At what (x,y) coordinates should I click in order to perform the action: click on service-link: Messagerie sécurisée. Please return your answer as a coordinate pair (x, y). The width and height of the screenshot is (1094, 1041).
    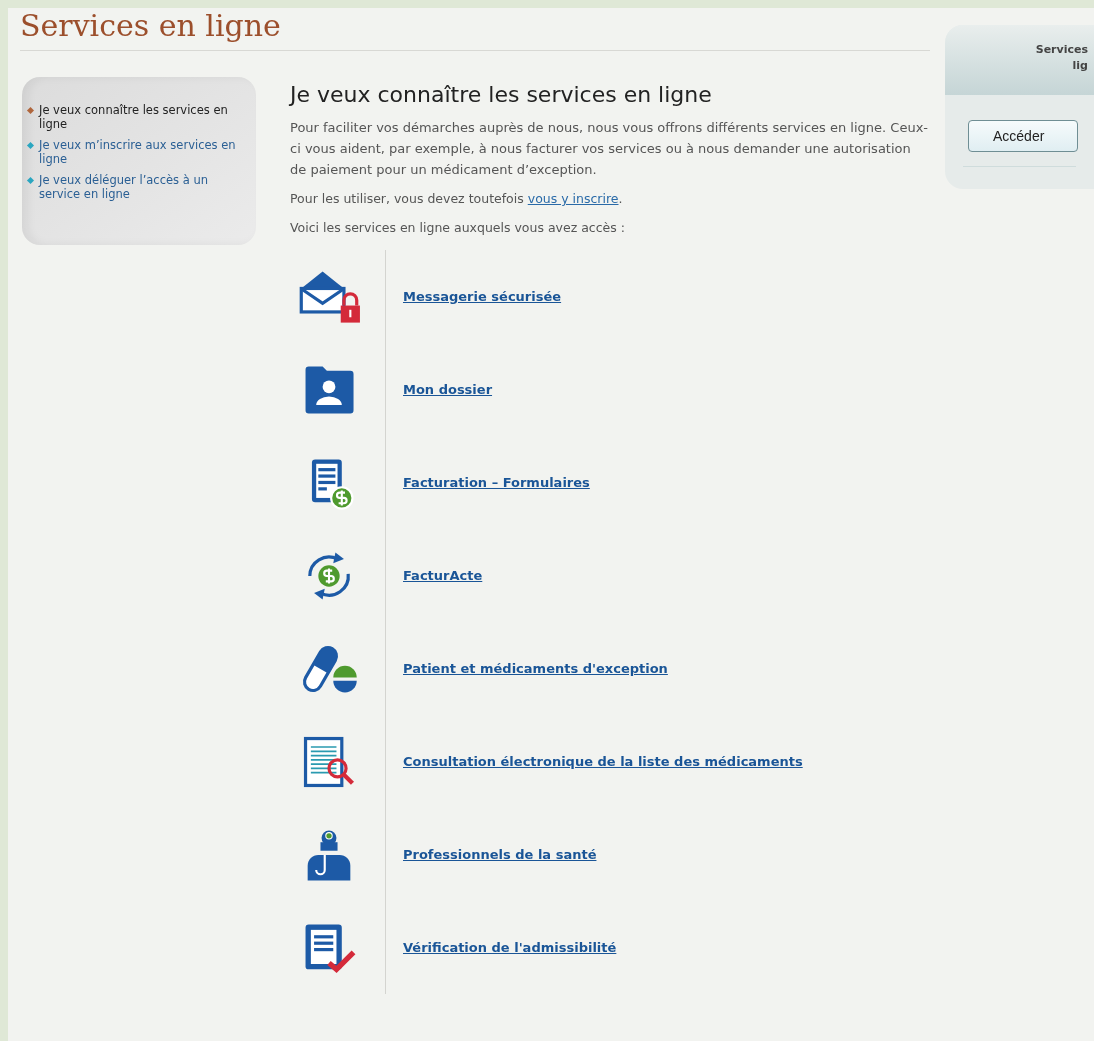
    Looking at the image, I should click on (482, 296).